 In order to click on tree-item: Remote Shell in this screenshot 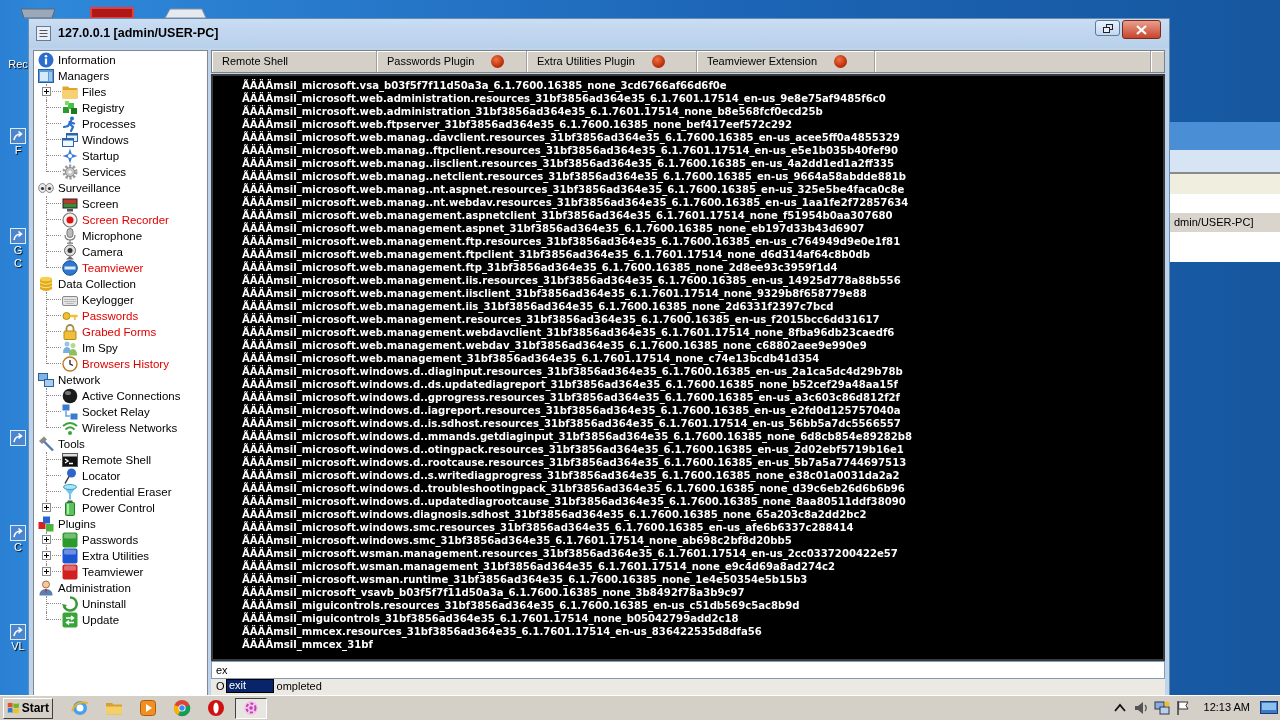, I will do `click(117, 460)`.